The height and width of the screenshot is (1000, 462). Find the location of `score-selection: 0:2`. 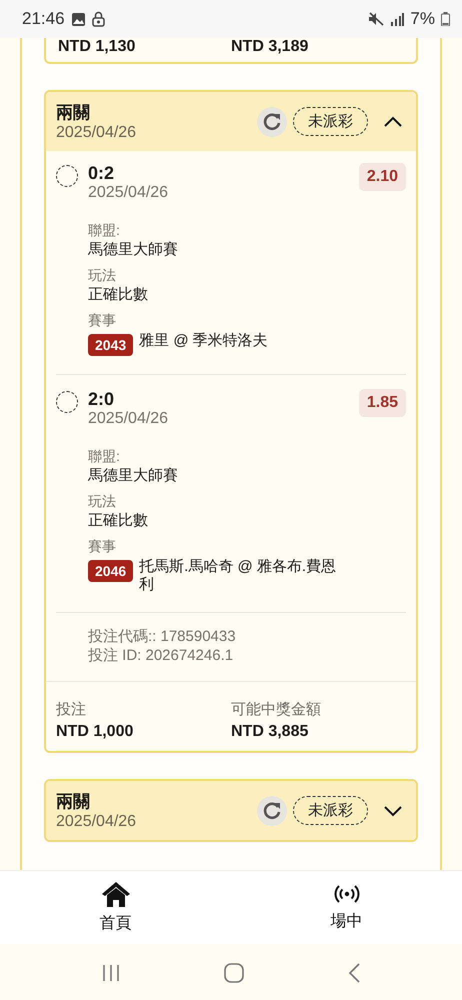

score-selection: 0:2 is located at coordinates (102, 173).